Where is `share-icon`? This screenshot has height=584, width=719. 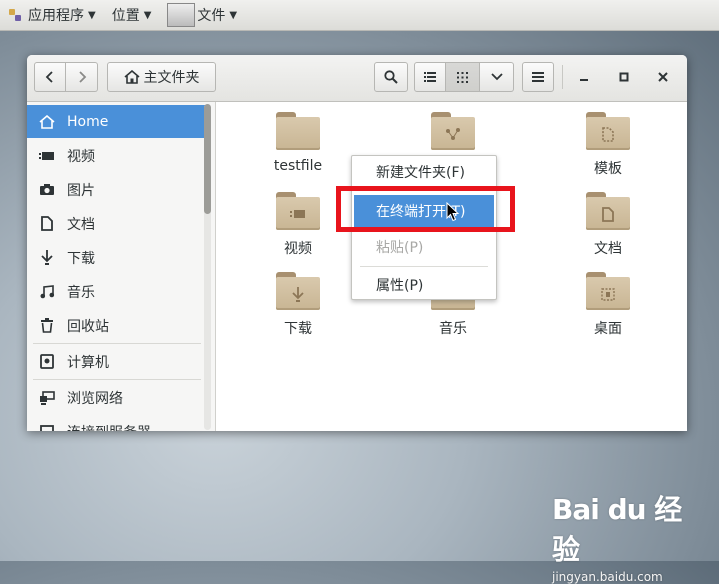 share-icon is located at coordinates (453, 134).